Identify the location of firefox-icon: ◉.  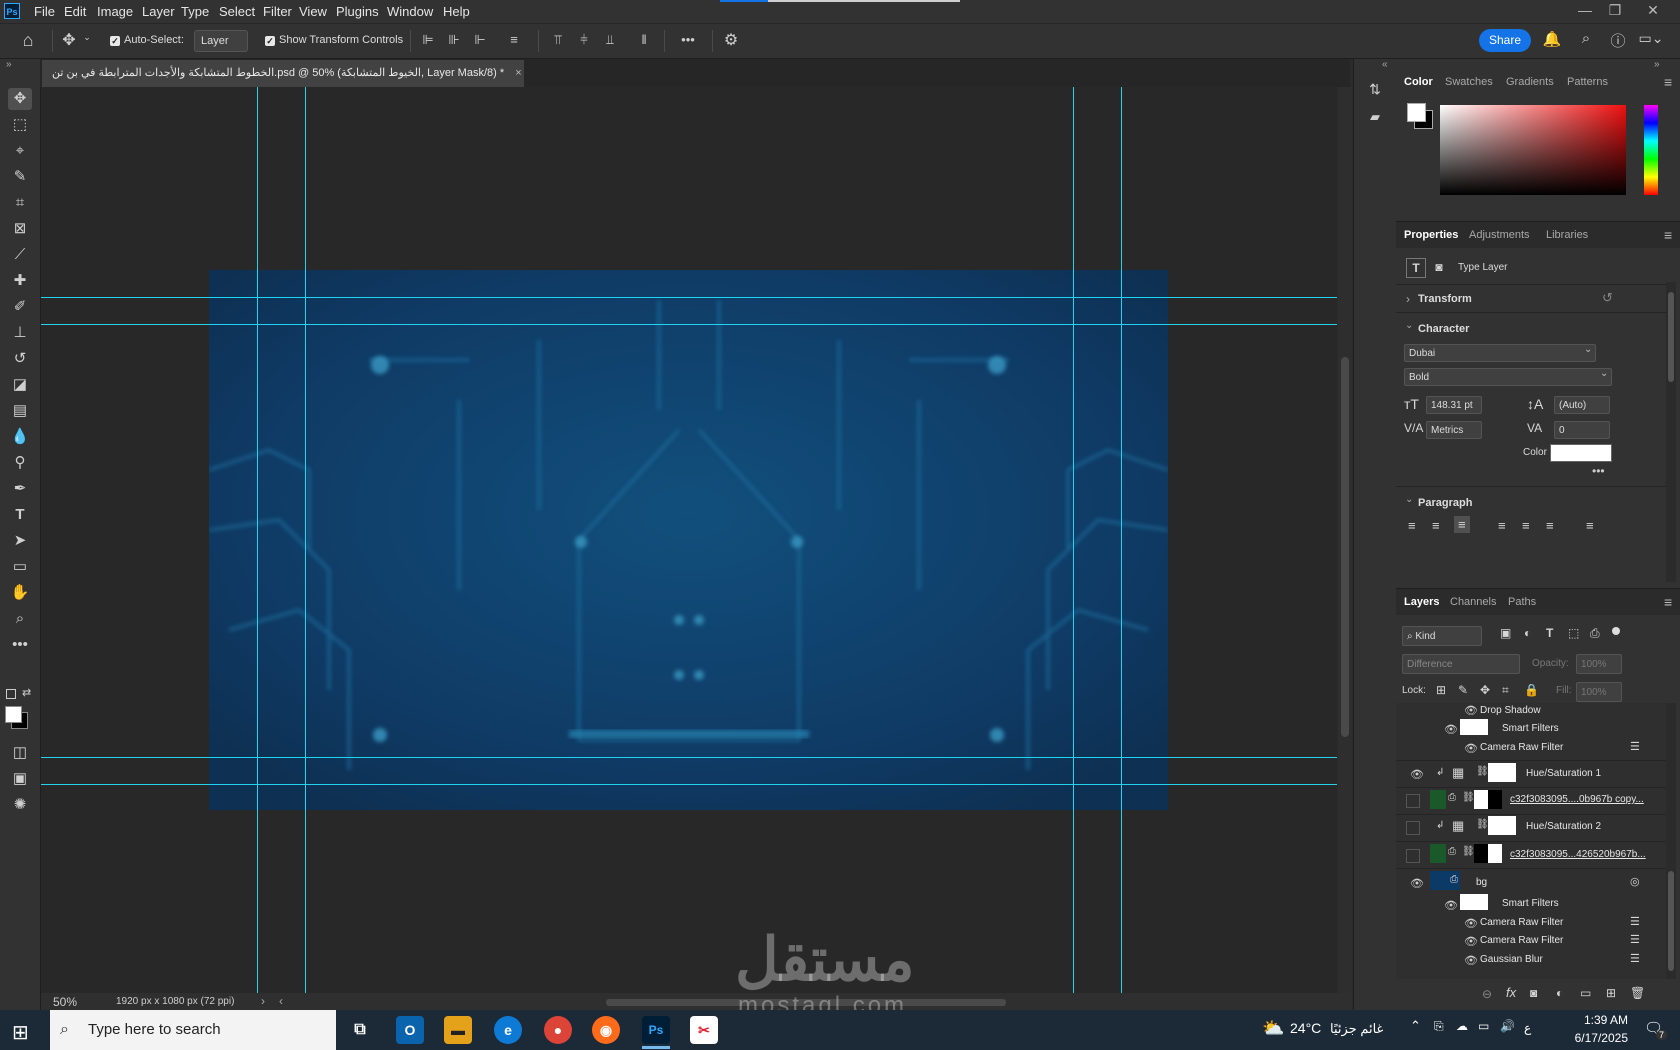
(606, 1030).